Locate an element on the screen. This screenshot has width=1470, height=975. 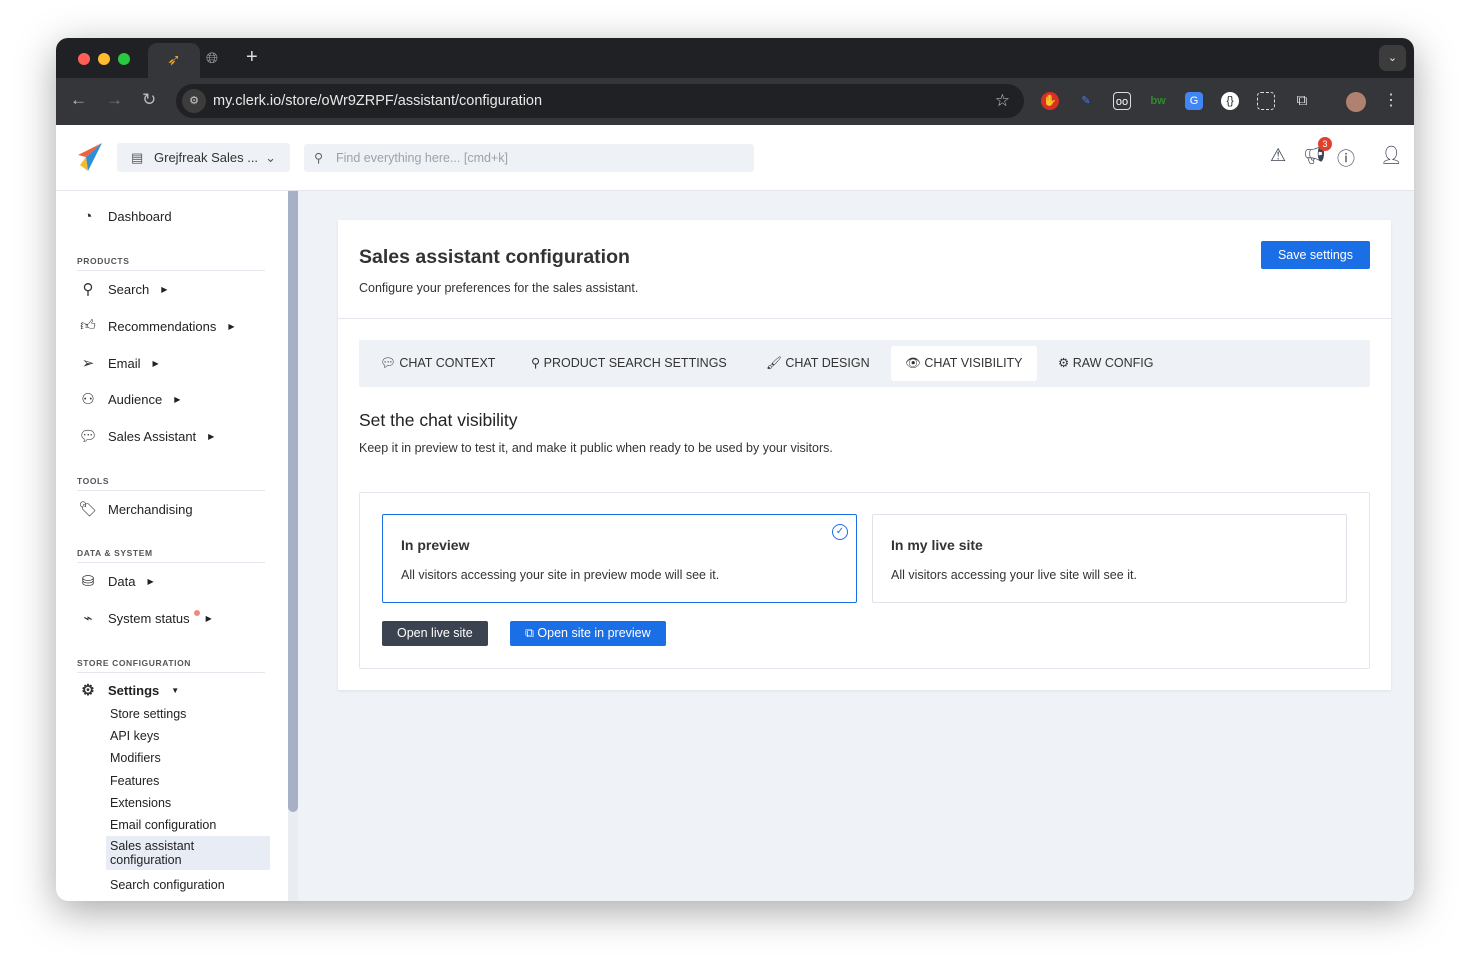
tab-search-button: ⌄ is located at coordinates (1392, 58).